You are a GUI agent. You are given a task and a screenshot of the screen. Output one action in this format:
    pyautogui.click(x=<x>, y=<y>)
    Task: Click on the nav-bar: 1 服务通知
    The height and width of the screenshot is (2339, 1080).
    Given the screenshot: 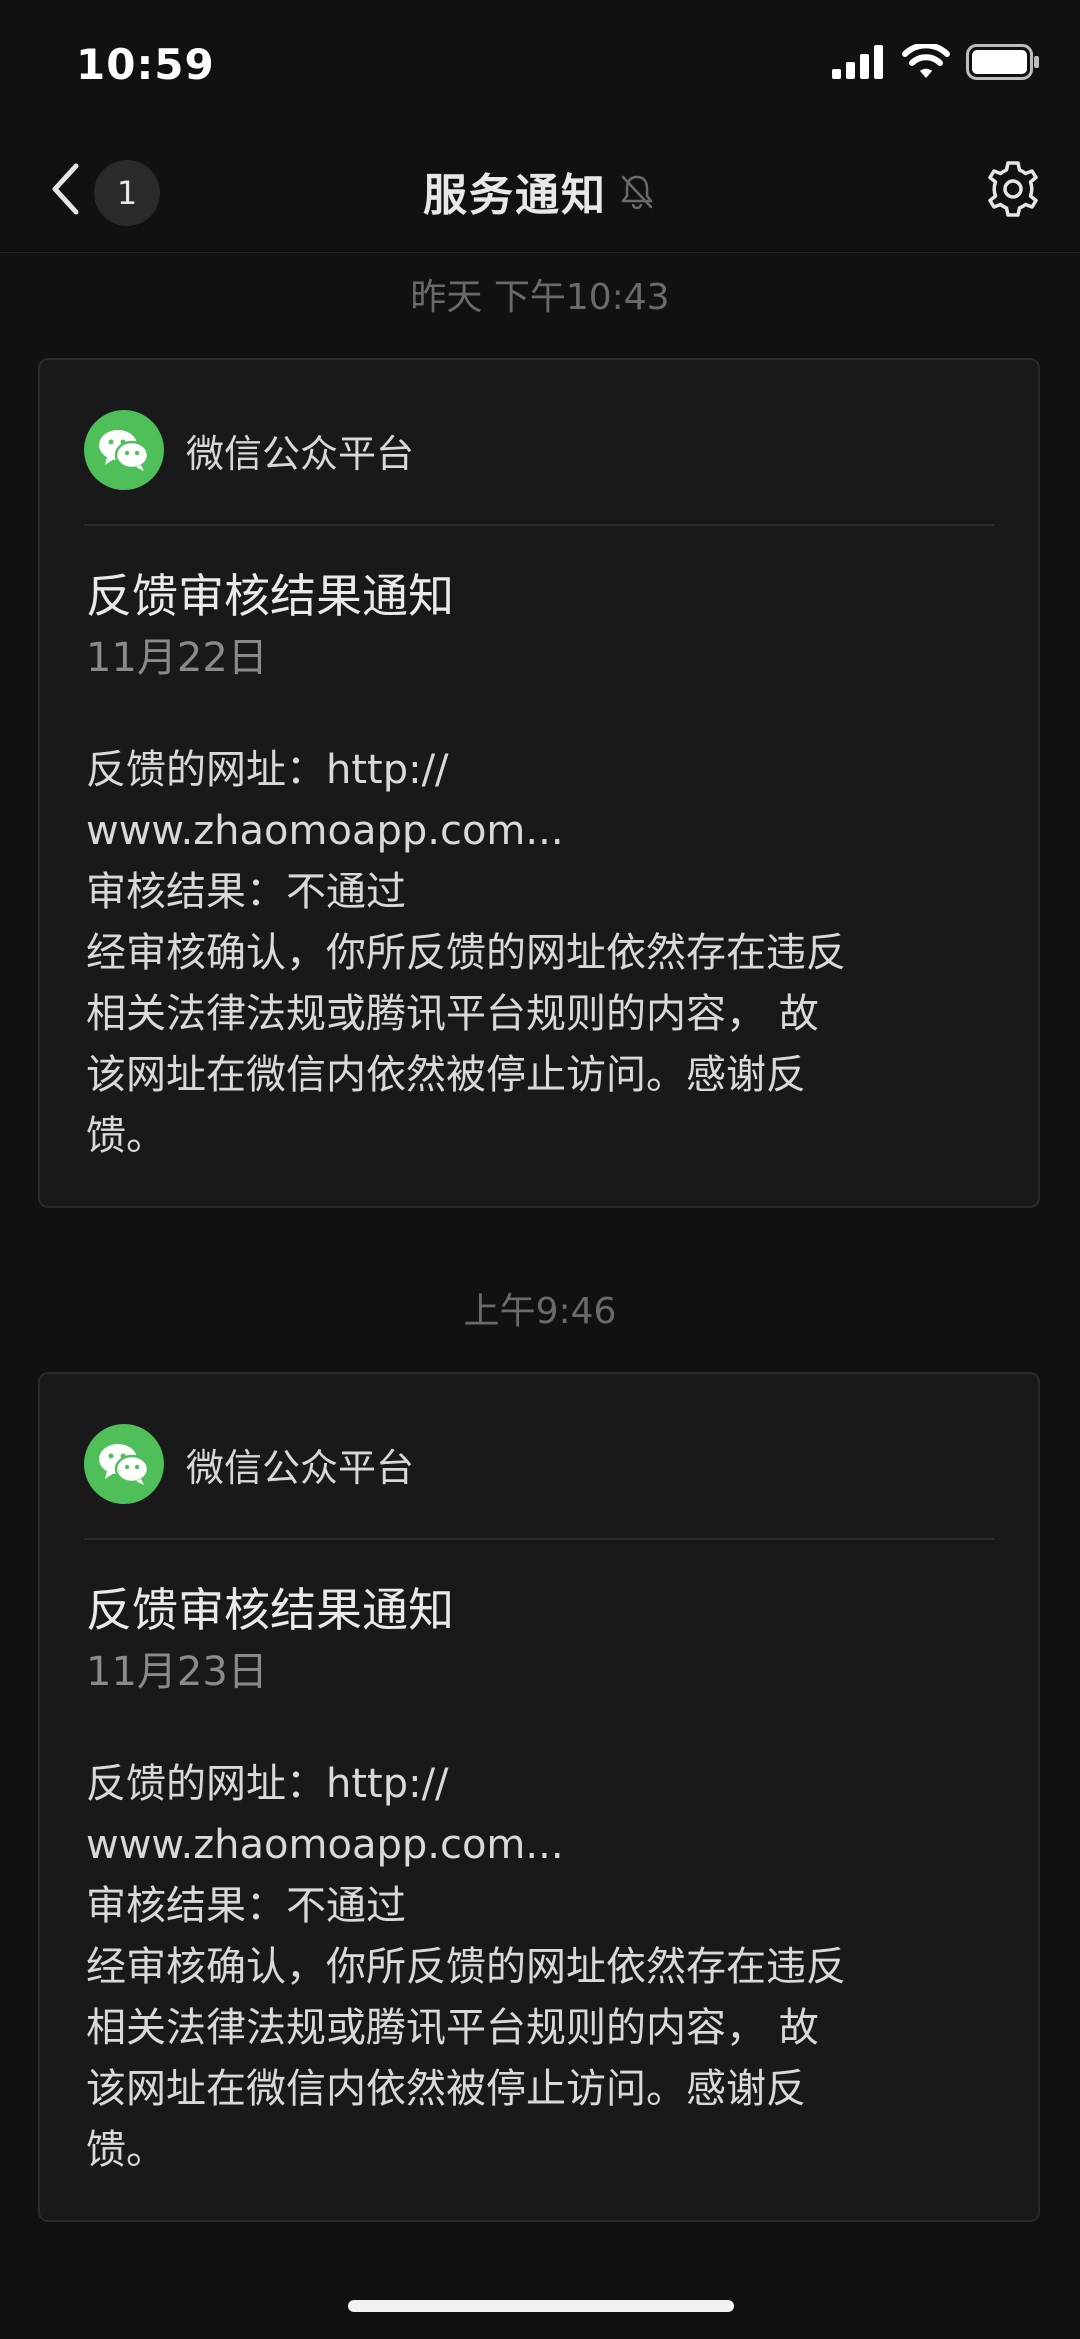 What is the action you would take?
    pyautogui.click(x=540, y=191)
    